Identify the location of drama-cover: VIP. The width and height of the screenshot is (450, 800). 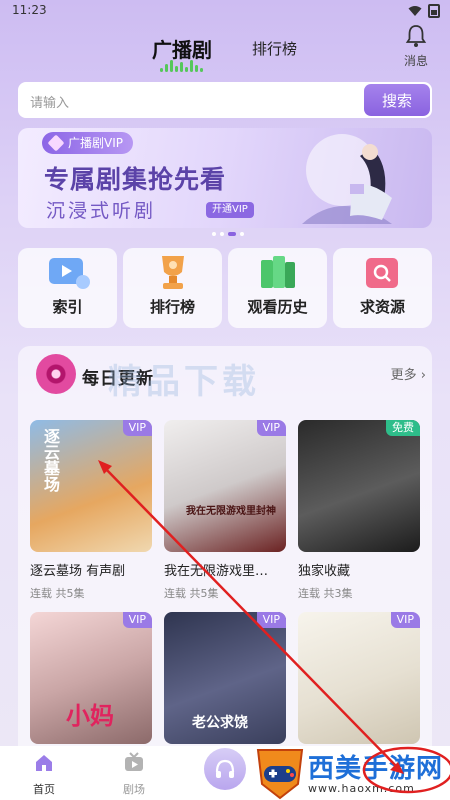
(359, 678).